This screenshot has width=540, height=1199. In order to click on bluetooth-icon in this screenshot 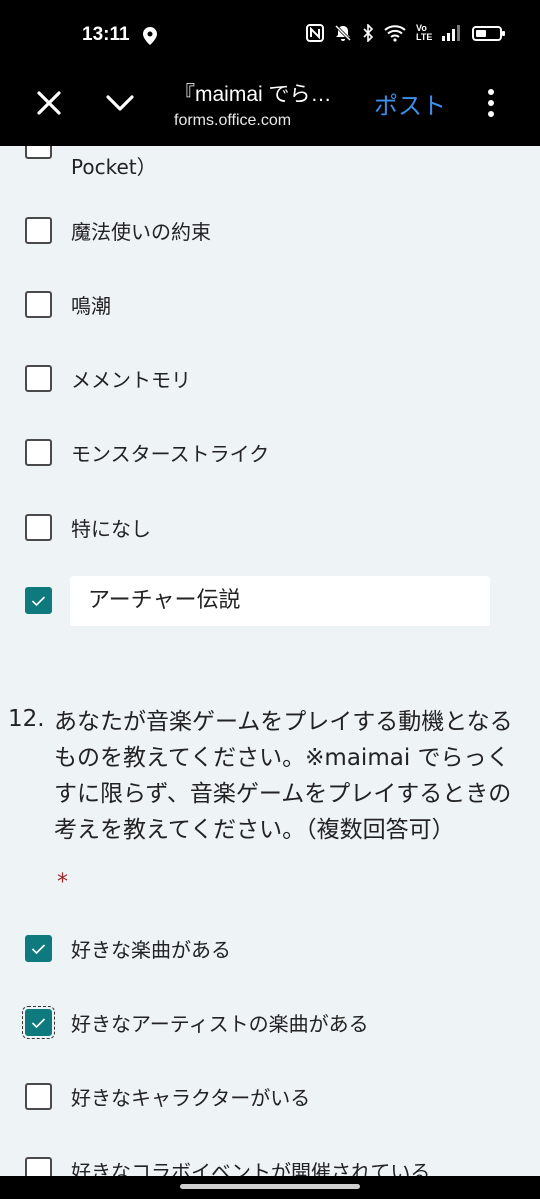, I will do `click(368, 33)`.